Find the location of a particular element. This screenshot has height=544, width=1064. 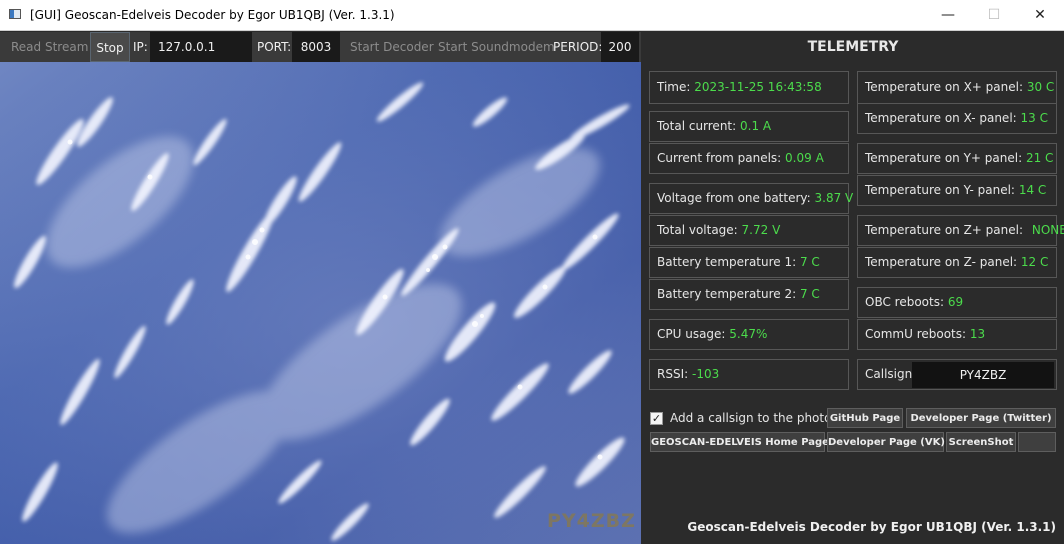

battery-temp2-box: Battery temperature 2: 7 C is located at coordinates (749, 294).